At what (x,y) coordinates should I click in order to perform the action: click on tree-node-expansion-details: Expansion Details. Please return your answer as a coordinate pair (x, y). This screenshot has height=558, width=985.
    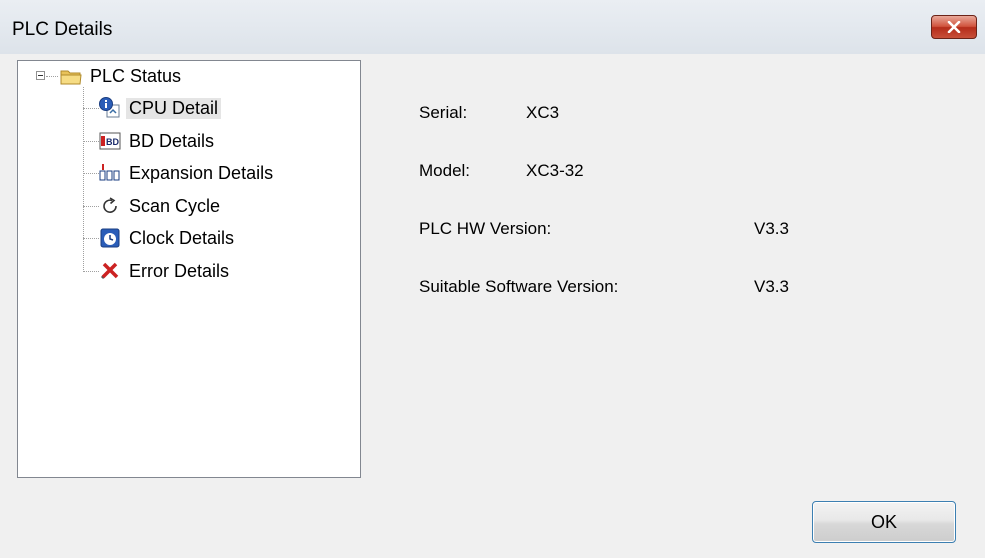
    Looking at the image, I should click on (187, 173).